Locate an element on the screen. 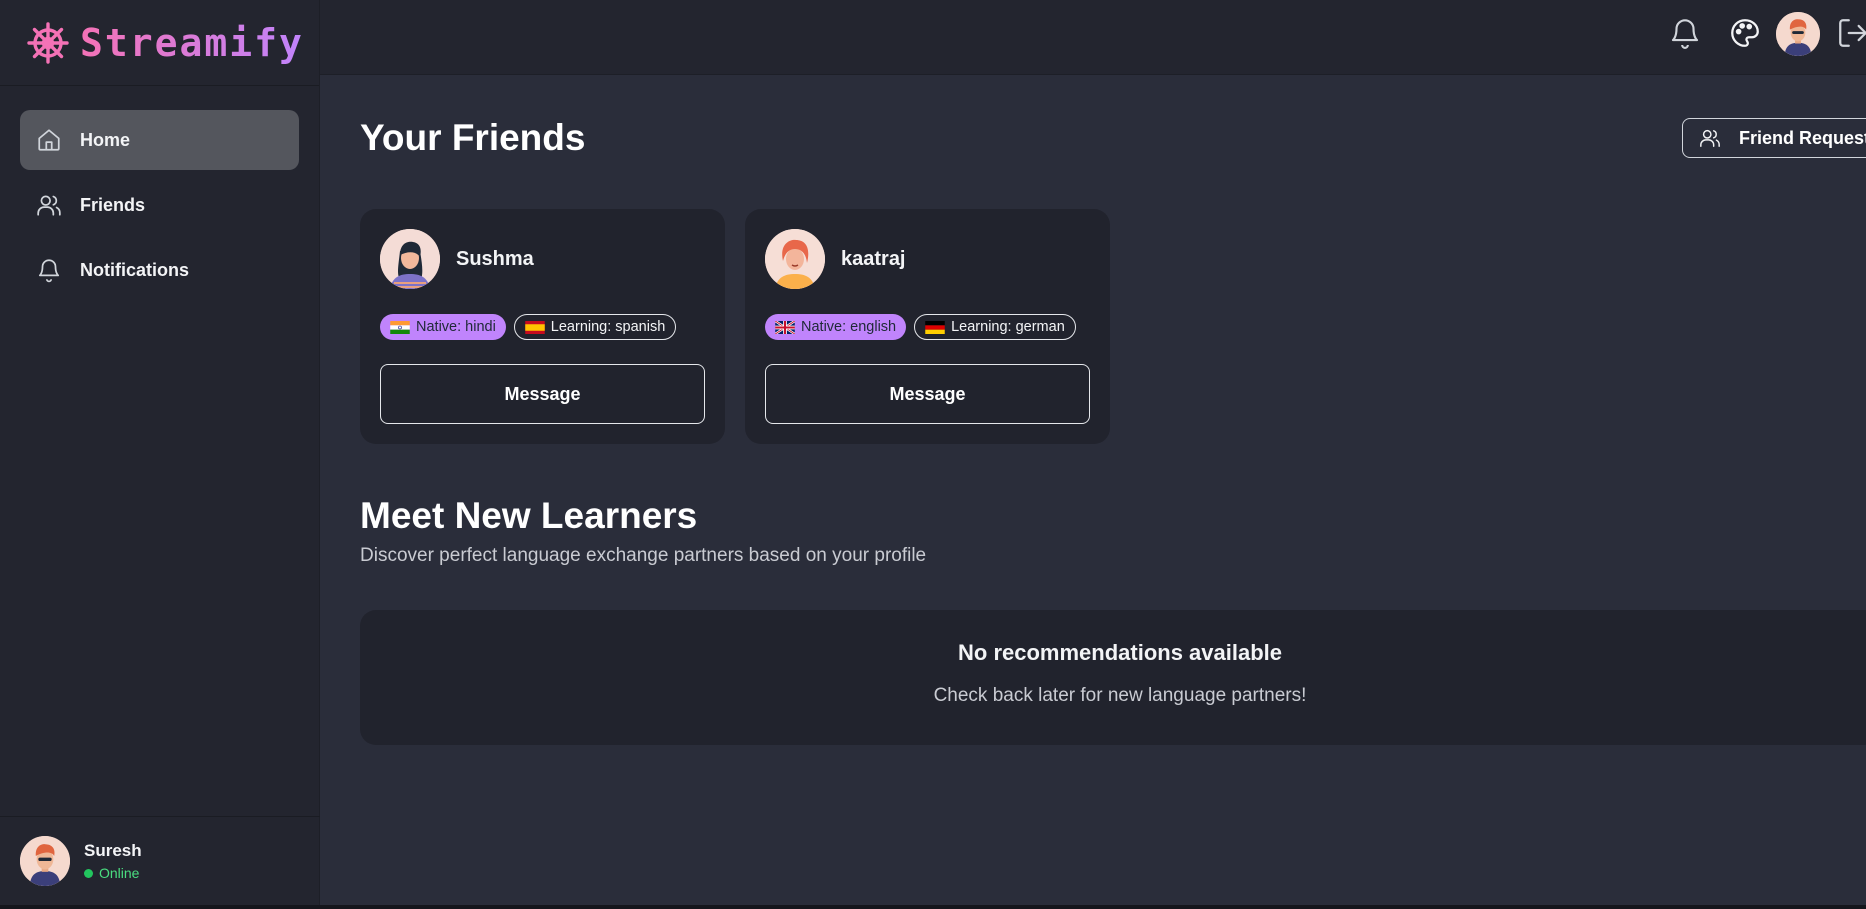 The height and width of the screenshot is (909, 1866). online-dot-icon is located at coordinates (88, 873).